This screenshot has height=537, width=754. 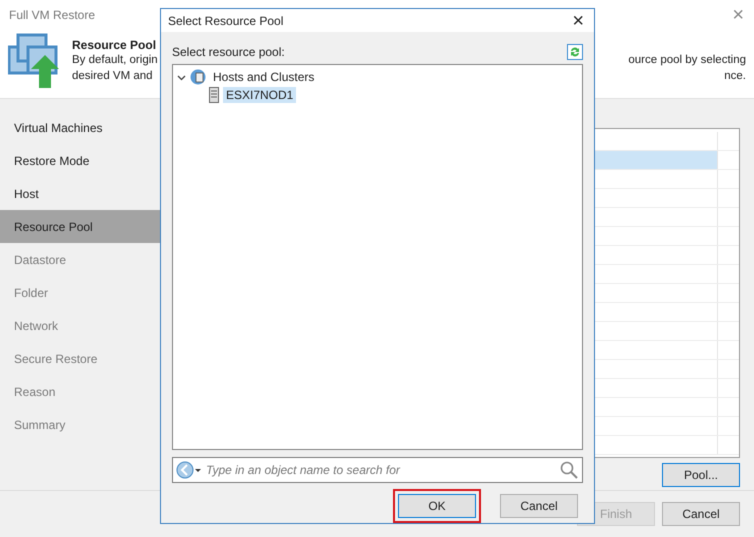 I want to click on vm-restore-icon, so click(x=35, y=61).